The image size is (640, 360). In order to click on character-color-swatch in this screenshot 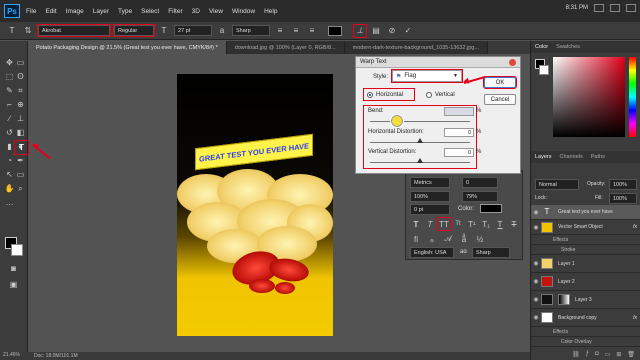, I will do `click(491, 208)`.